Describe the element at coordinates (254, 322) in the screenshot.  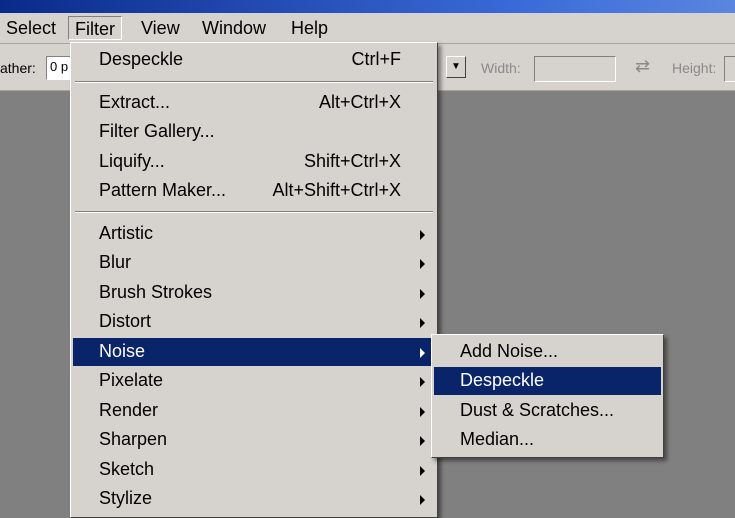
I see `menu-item-distort: Distort` at that location.